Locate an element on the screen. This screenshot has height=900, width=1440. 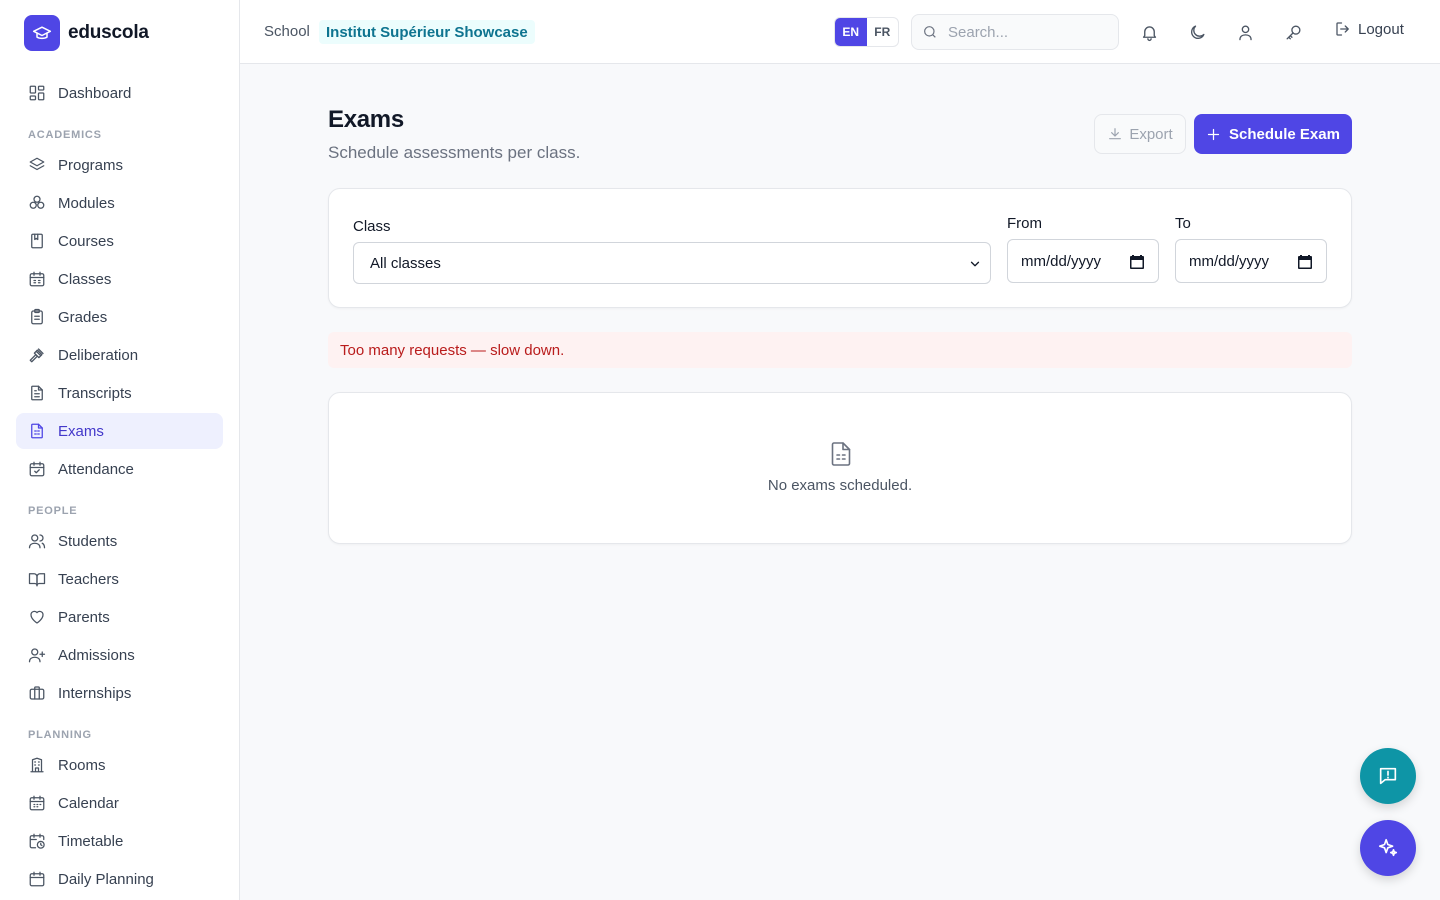
sidebar-item-admissions: Admissions is located at coordinates (119, 655).